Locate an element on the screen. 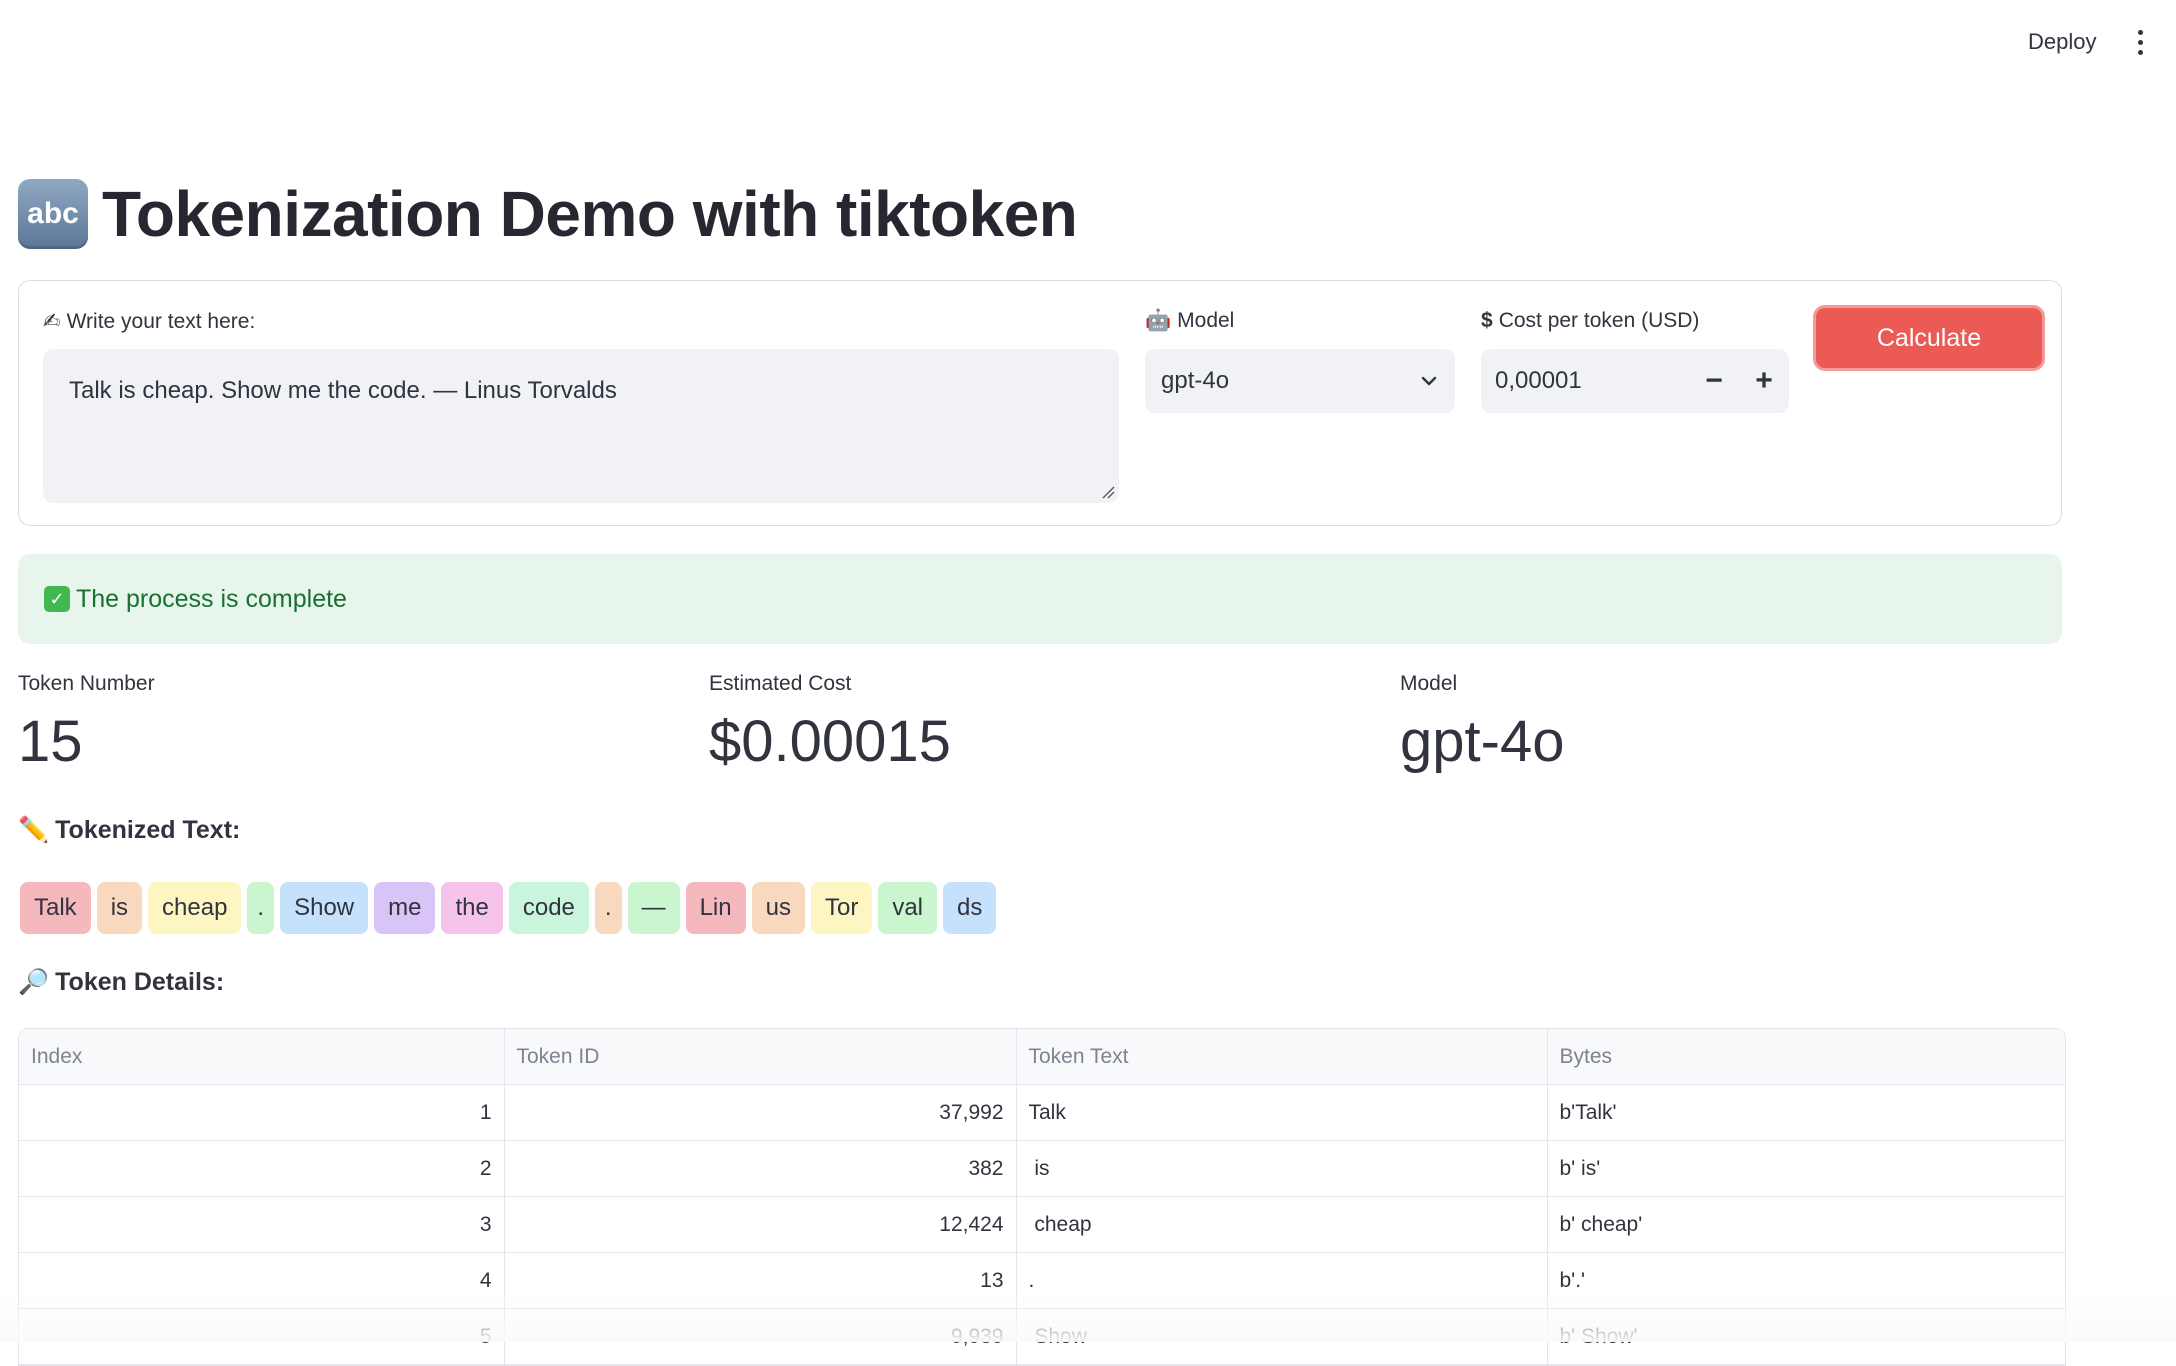 The width and height of the screenshot is (2176, 1366). check-mark-icon: ✓ is located at coordinates (57, 599).